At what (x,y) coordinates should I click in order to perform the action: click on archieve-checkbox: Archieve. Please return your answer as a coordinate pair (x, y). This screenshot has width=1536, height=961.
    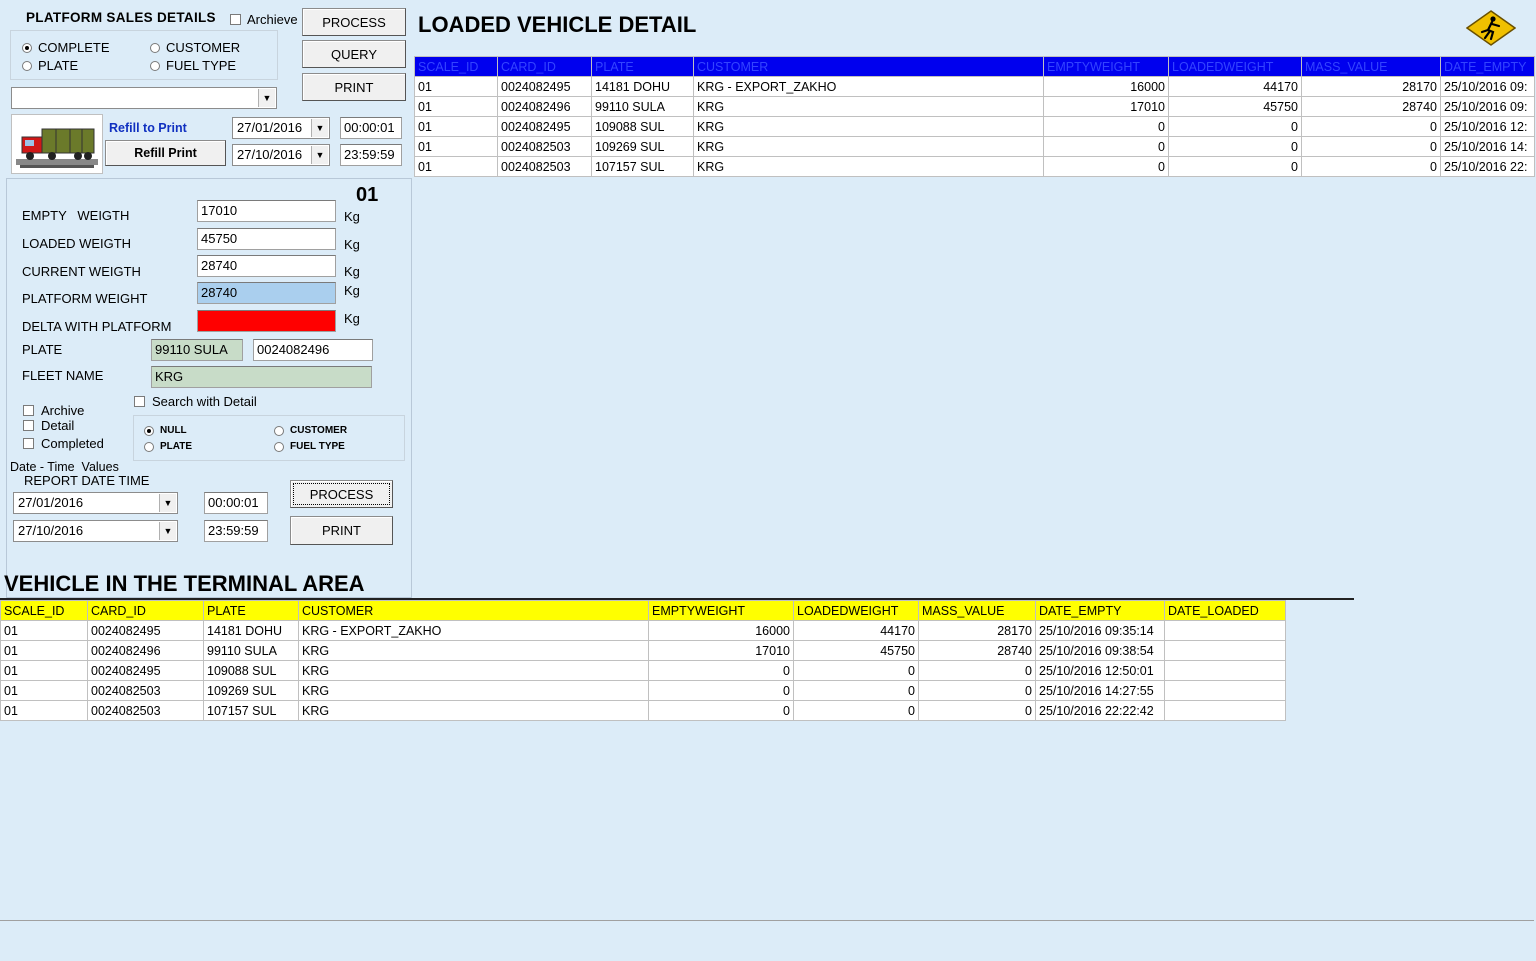
    Looking at the image, I should click on (264, 19).